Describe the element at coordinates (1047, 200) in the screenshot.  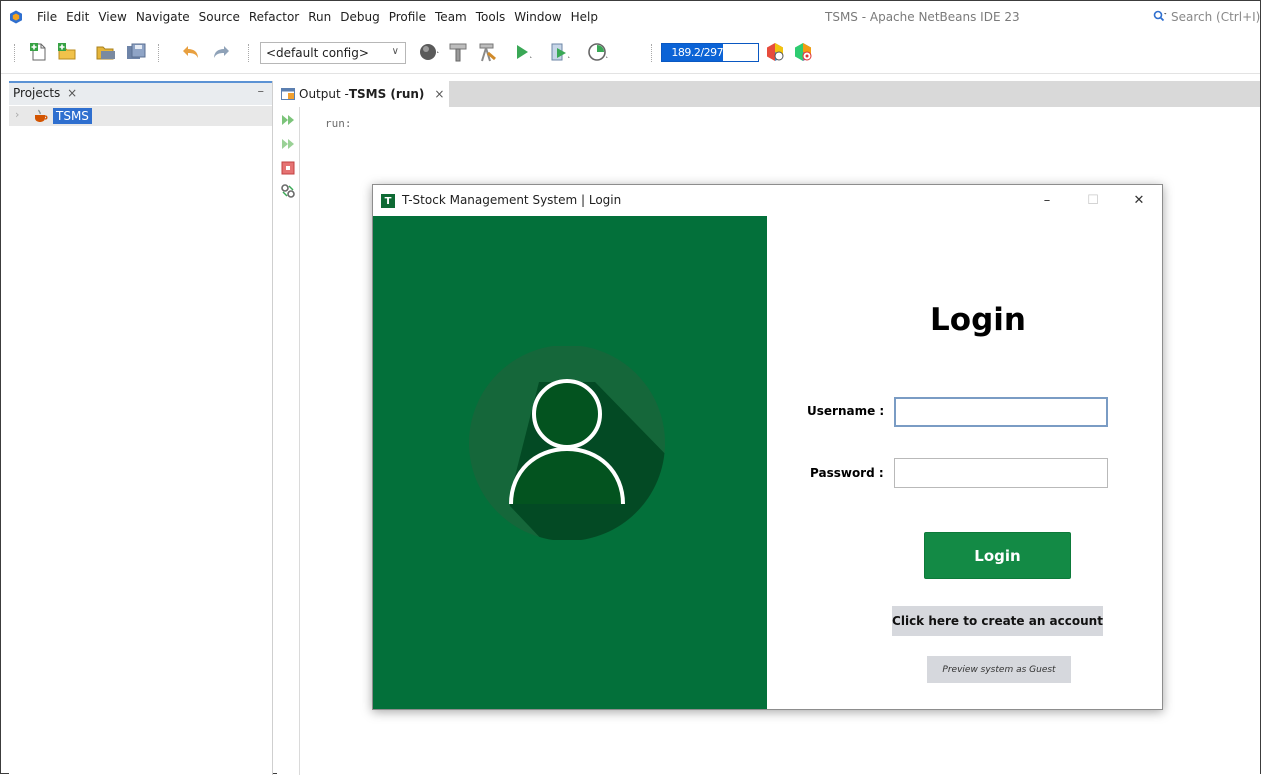
I see `minimize-window-button: –` at that location.